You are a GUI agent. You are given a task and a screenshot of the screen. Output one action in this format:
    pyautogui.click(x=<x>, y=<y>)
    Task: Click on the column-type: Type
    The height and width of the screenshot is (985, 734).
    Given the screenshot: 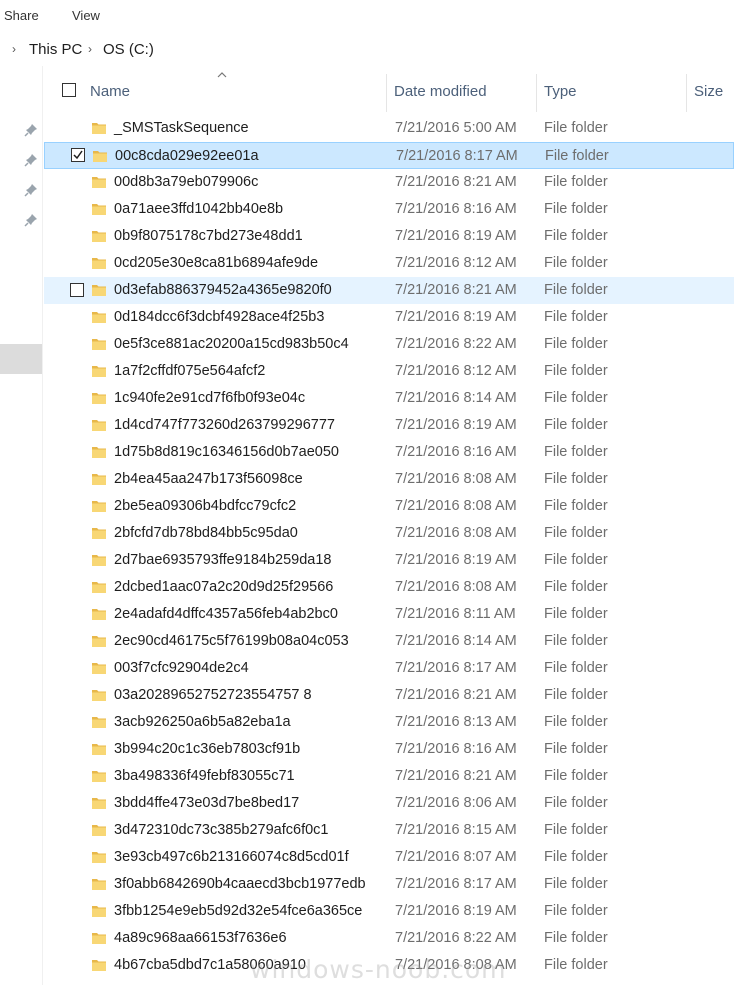 What is the action you would take?
    pyautogui.click(x=560, y=91)
    